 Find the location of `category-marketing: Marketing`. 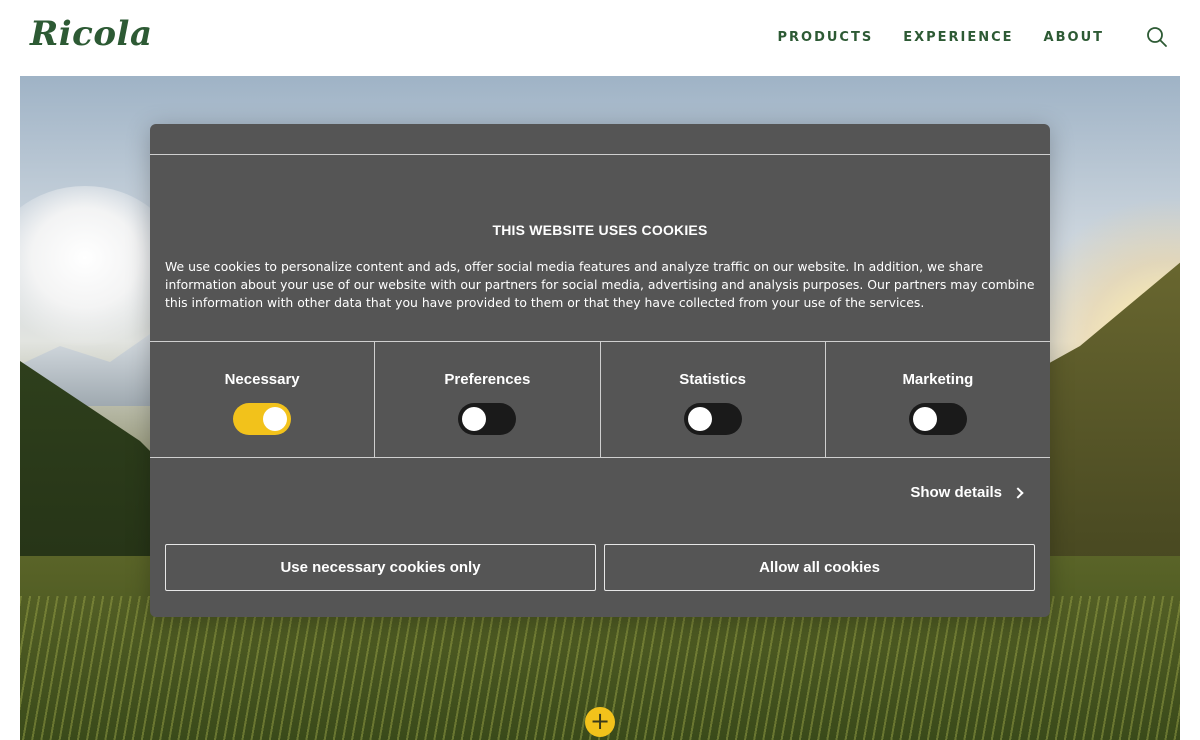

category-marketing: Marketing is located at coordinates (938, 399).